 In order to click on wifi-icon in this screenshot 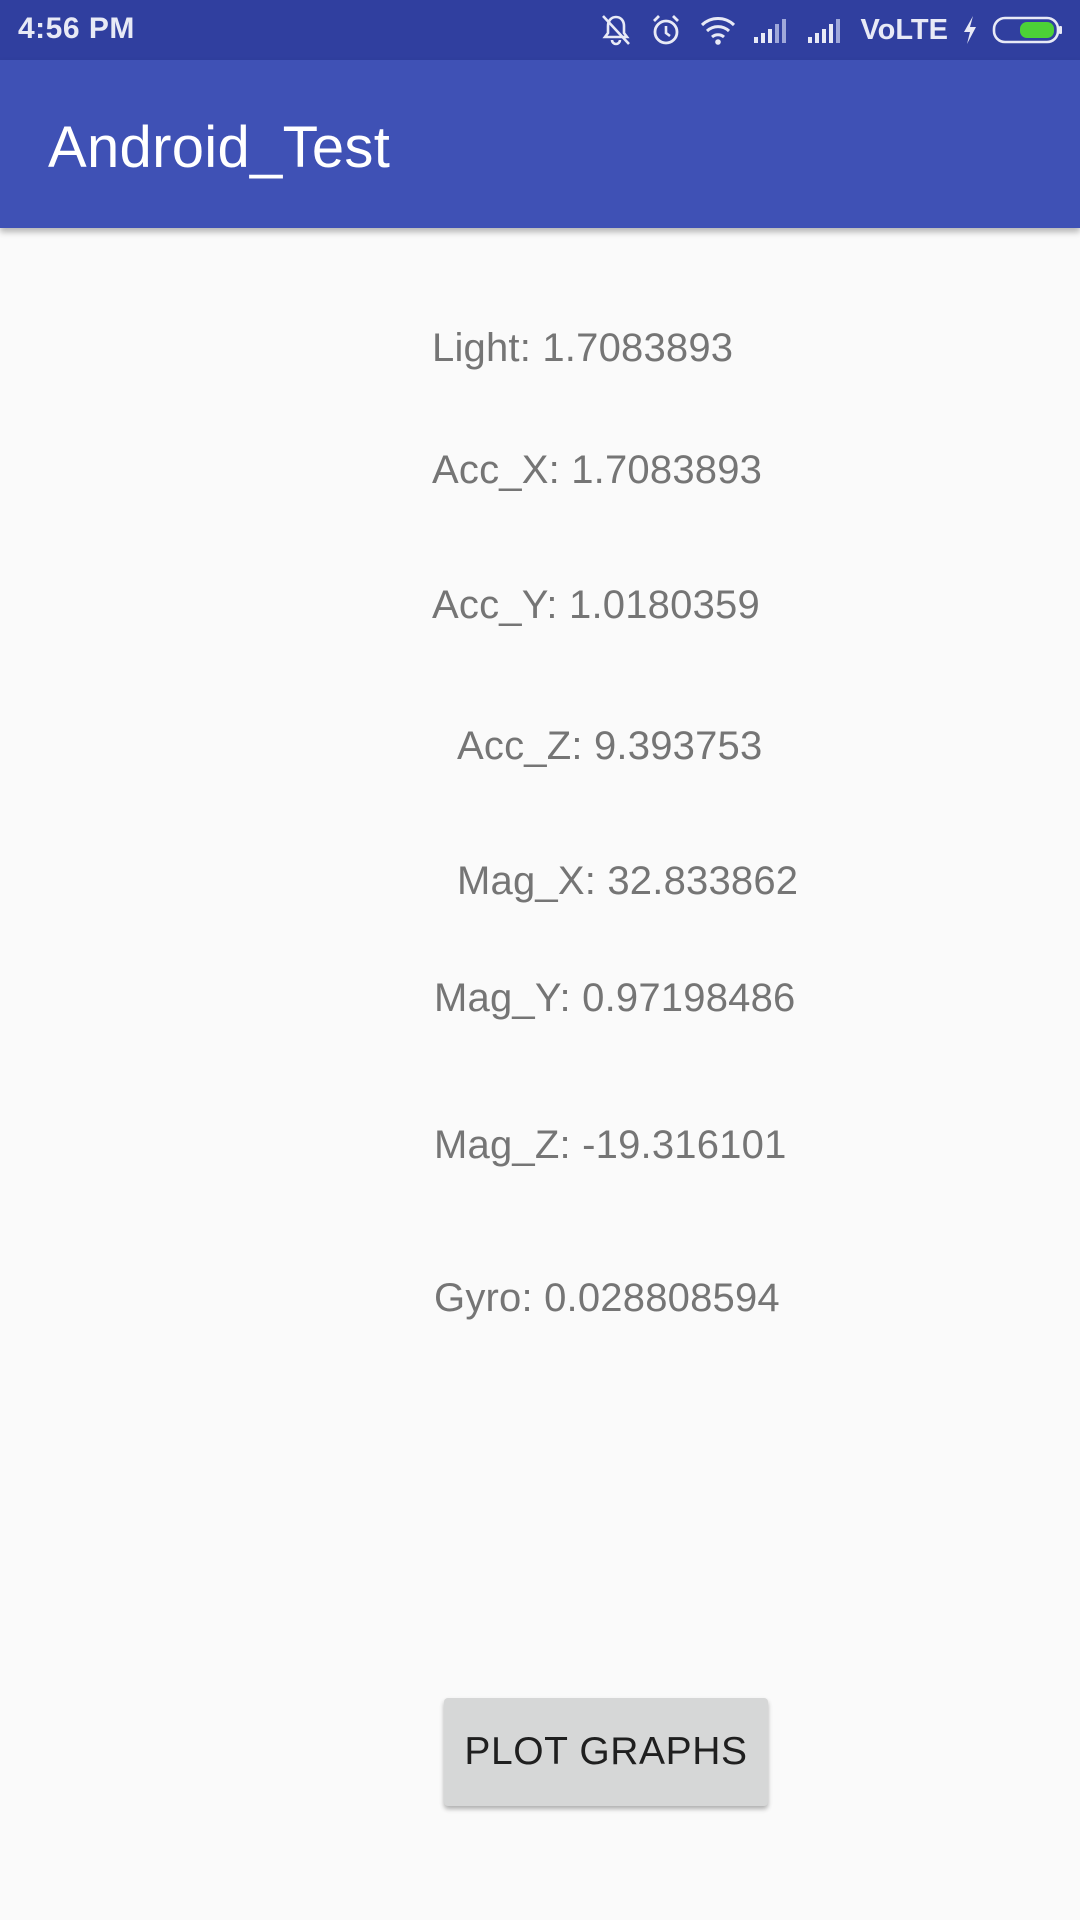, I will do `click(718, 30)`.